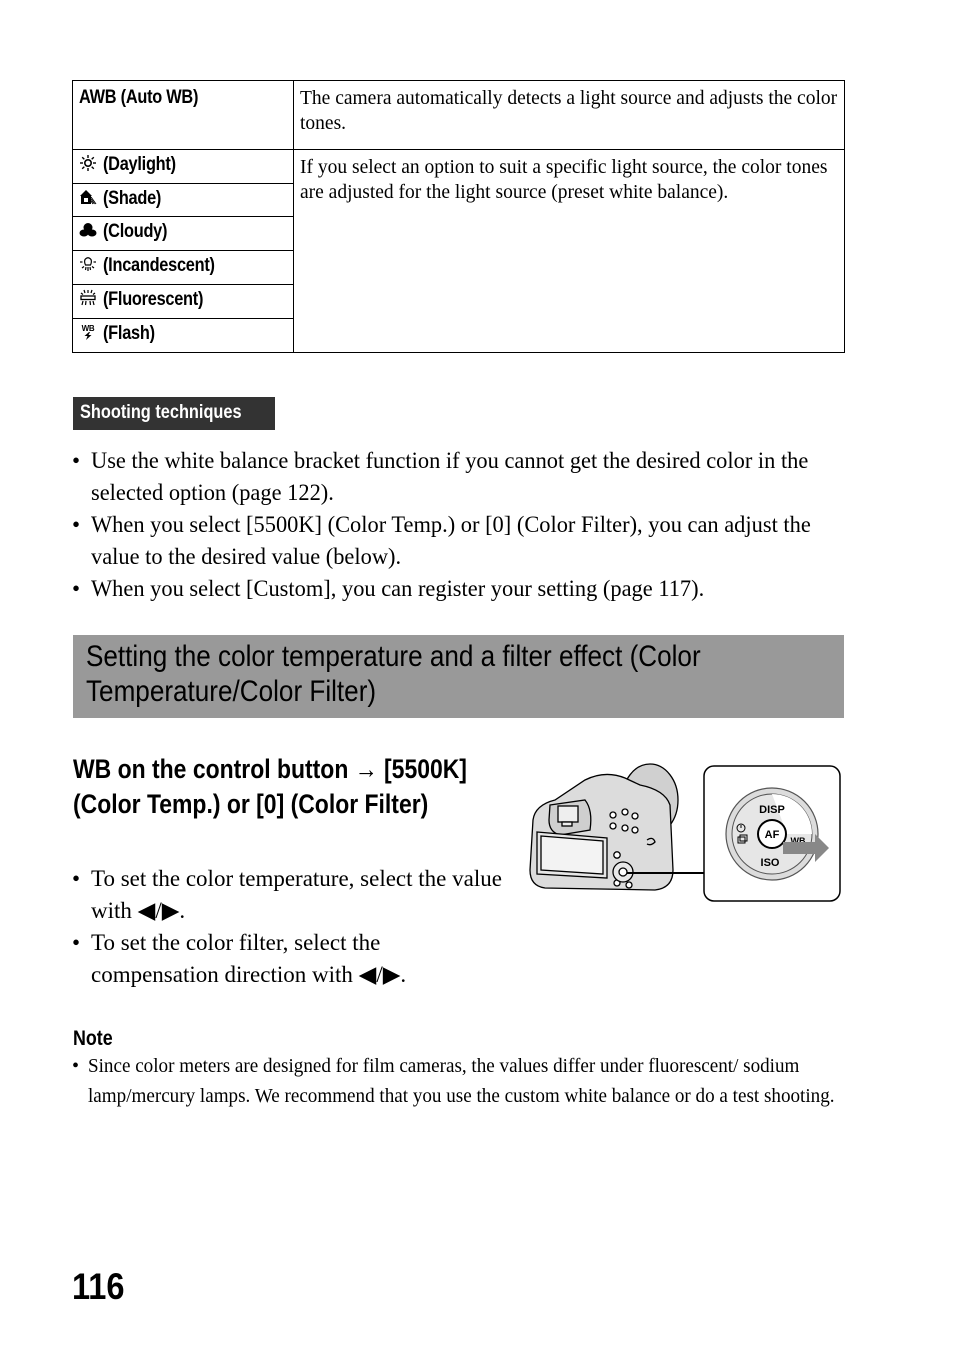 The height and width of the screenshot is (1345, 954). I want to click on control-dial-icon: DISP AF WB ISO, so click(772, 834).